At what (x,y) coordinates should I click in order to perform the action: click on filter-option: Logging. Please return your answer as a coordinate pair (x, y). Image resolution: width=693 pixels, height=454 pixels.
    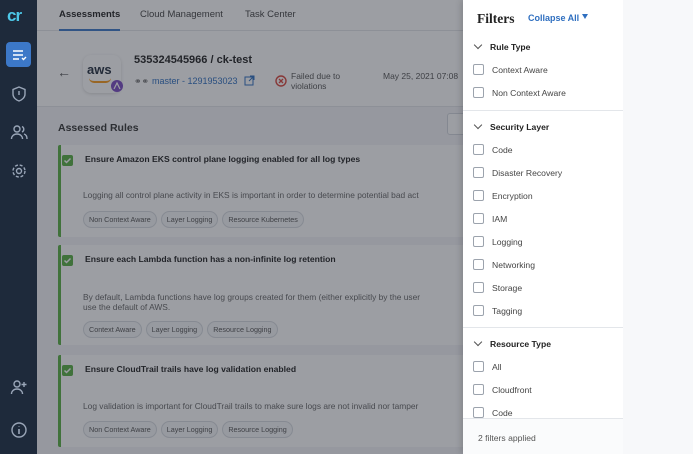
    Looking at the image, I should click on (498, 241).